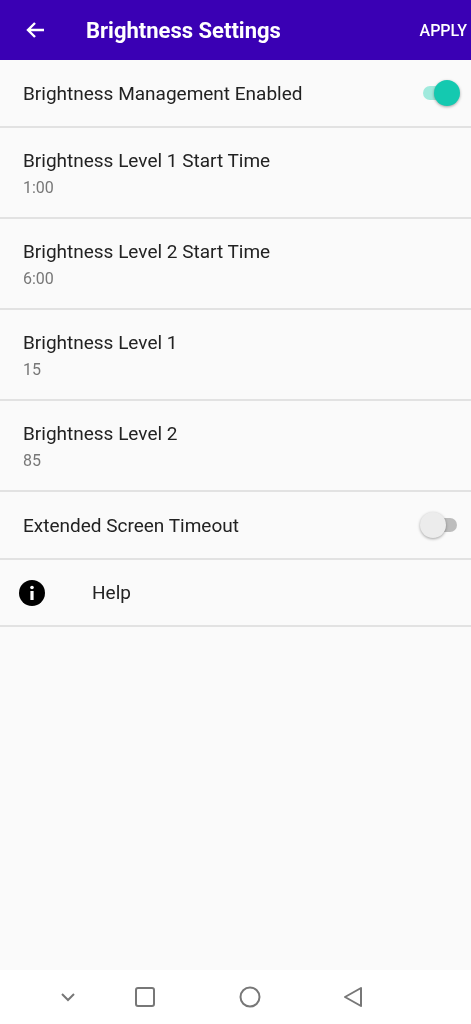 The image size is (471, 1024). I want to click on back-triangle-icon, so click(353, 997).